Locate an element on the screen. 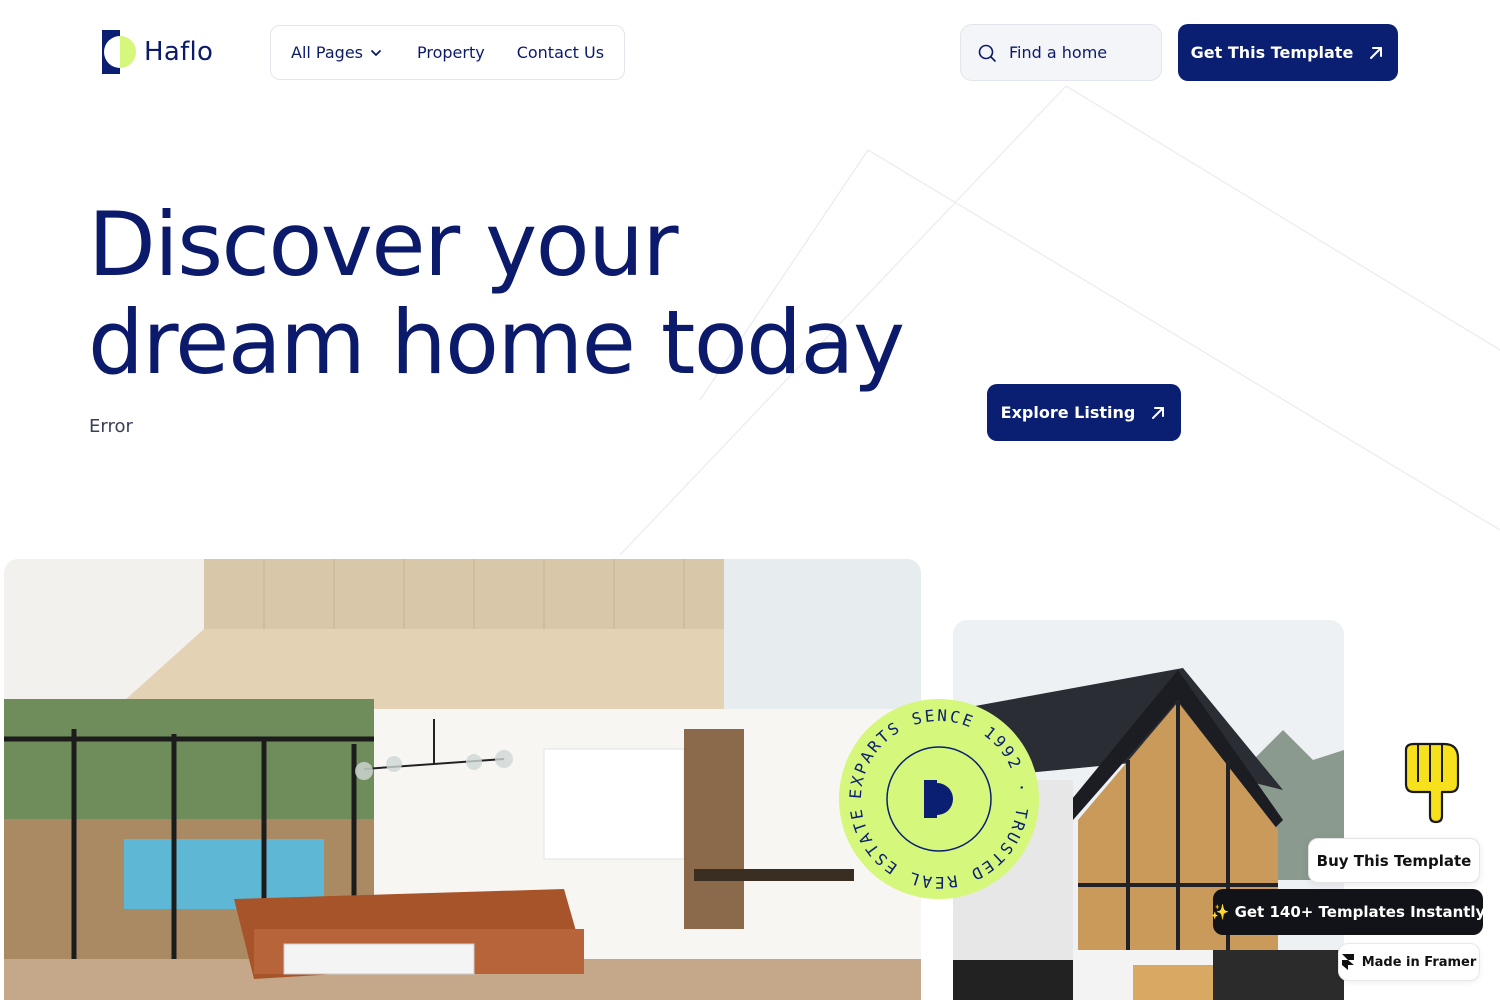 This screenshot has height=1000, width=1500. explore-listing-button: Explore Listing is located at coordinates (1084, 412).